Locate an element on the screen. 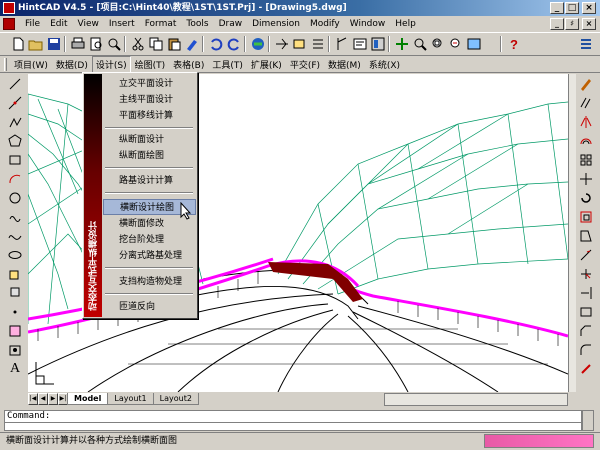 The height and width of the screenshot is (450, 600). cn-menu-system: 系统(X) is located at coordinates (384, 64).